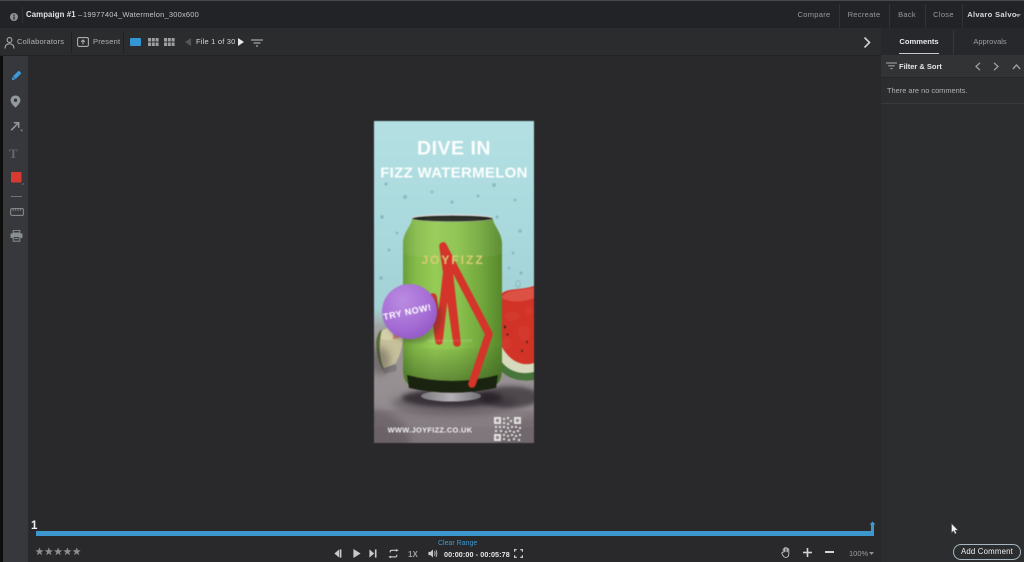 Image resolution: width=1024 pixels, height=562 pixels. What do you see at coordinates (452, 260) in the screenshot?
I see `svg-text: JOYFIZZ` at bounding box center [452, 260].